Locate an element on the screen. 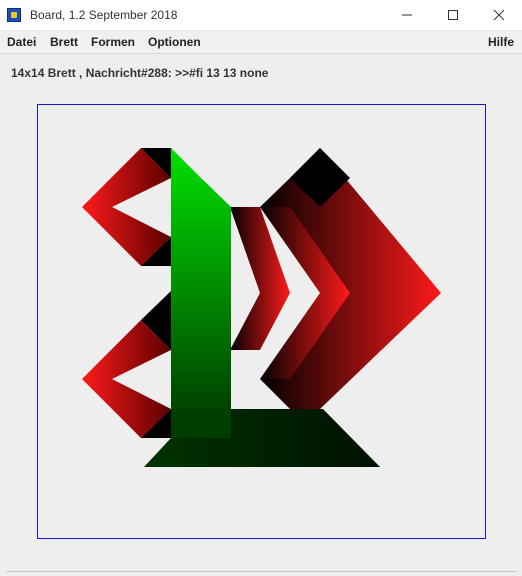 The height and width of the screenshot is (576, 522). maximize-icon is located at coordinates (453, 15).